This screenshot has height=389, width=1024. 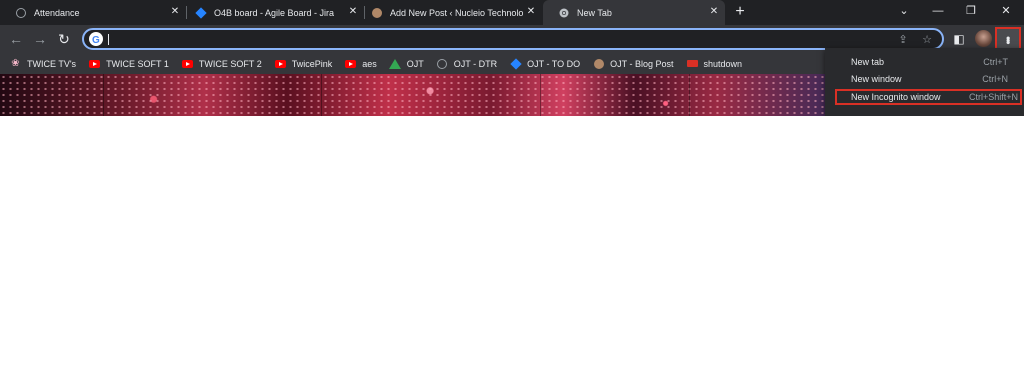 I want to click on forward-button: →, so click(x=40, y=39).